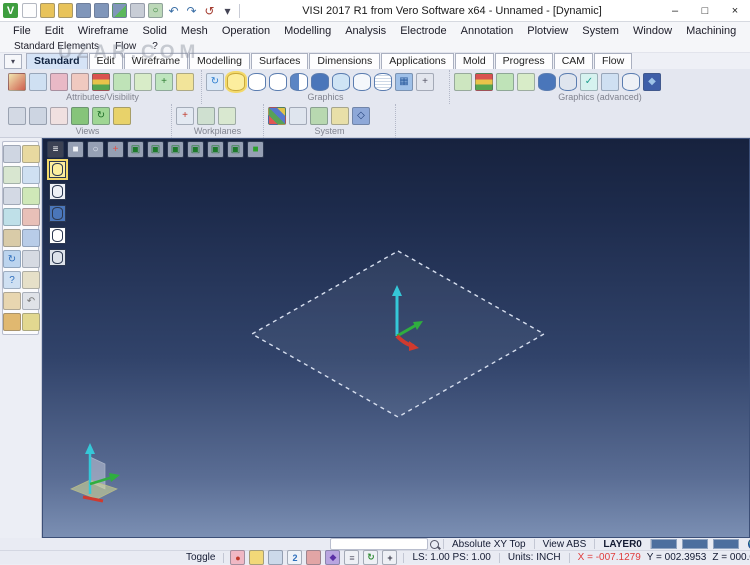 This screenshot has width=750, height=565. What do you see at coordinates (17, 81) in the screenshot?
I see `modify-attributes-icon` at bounding box center [17, 81].